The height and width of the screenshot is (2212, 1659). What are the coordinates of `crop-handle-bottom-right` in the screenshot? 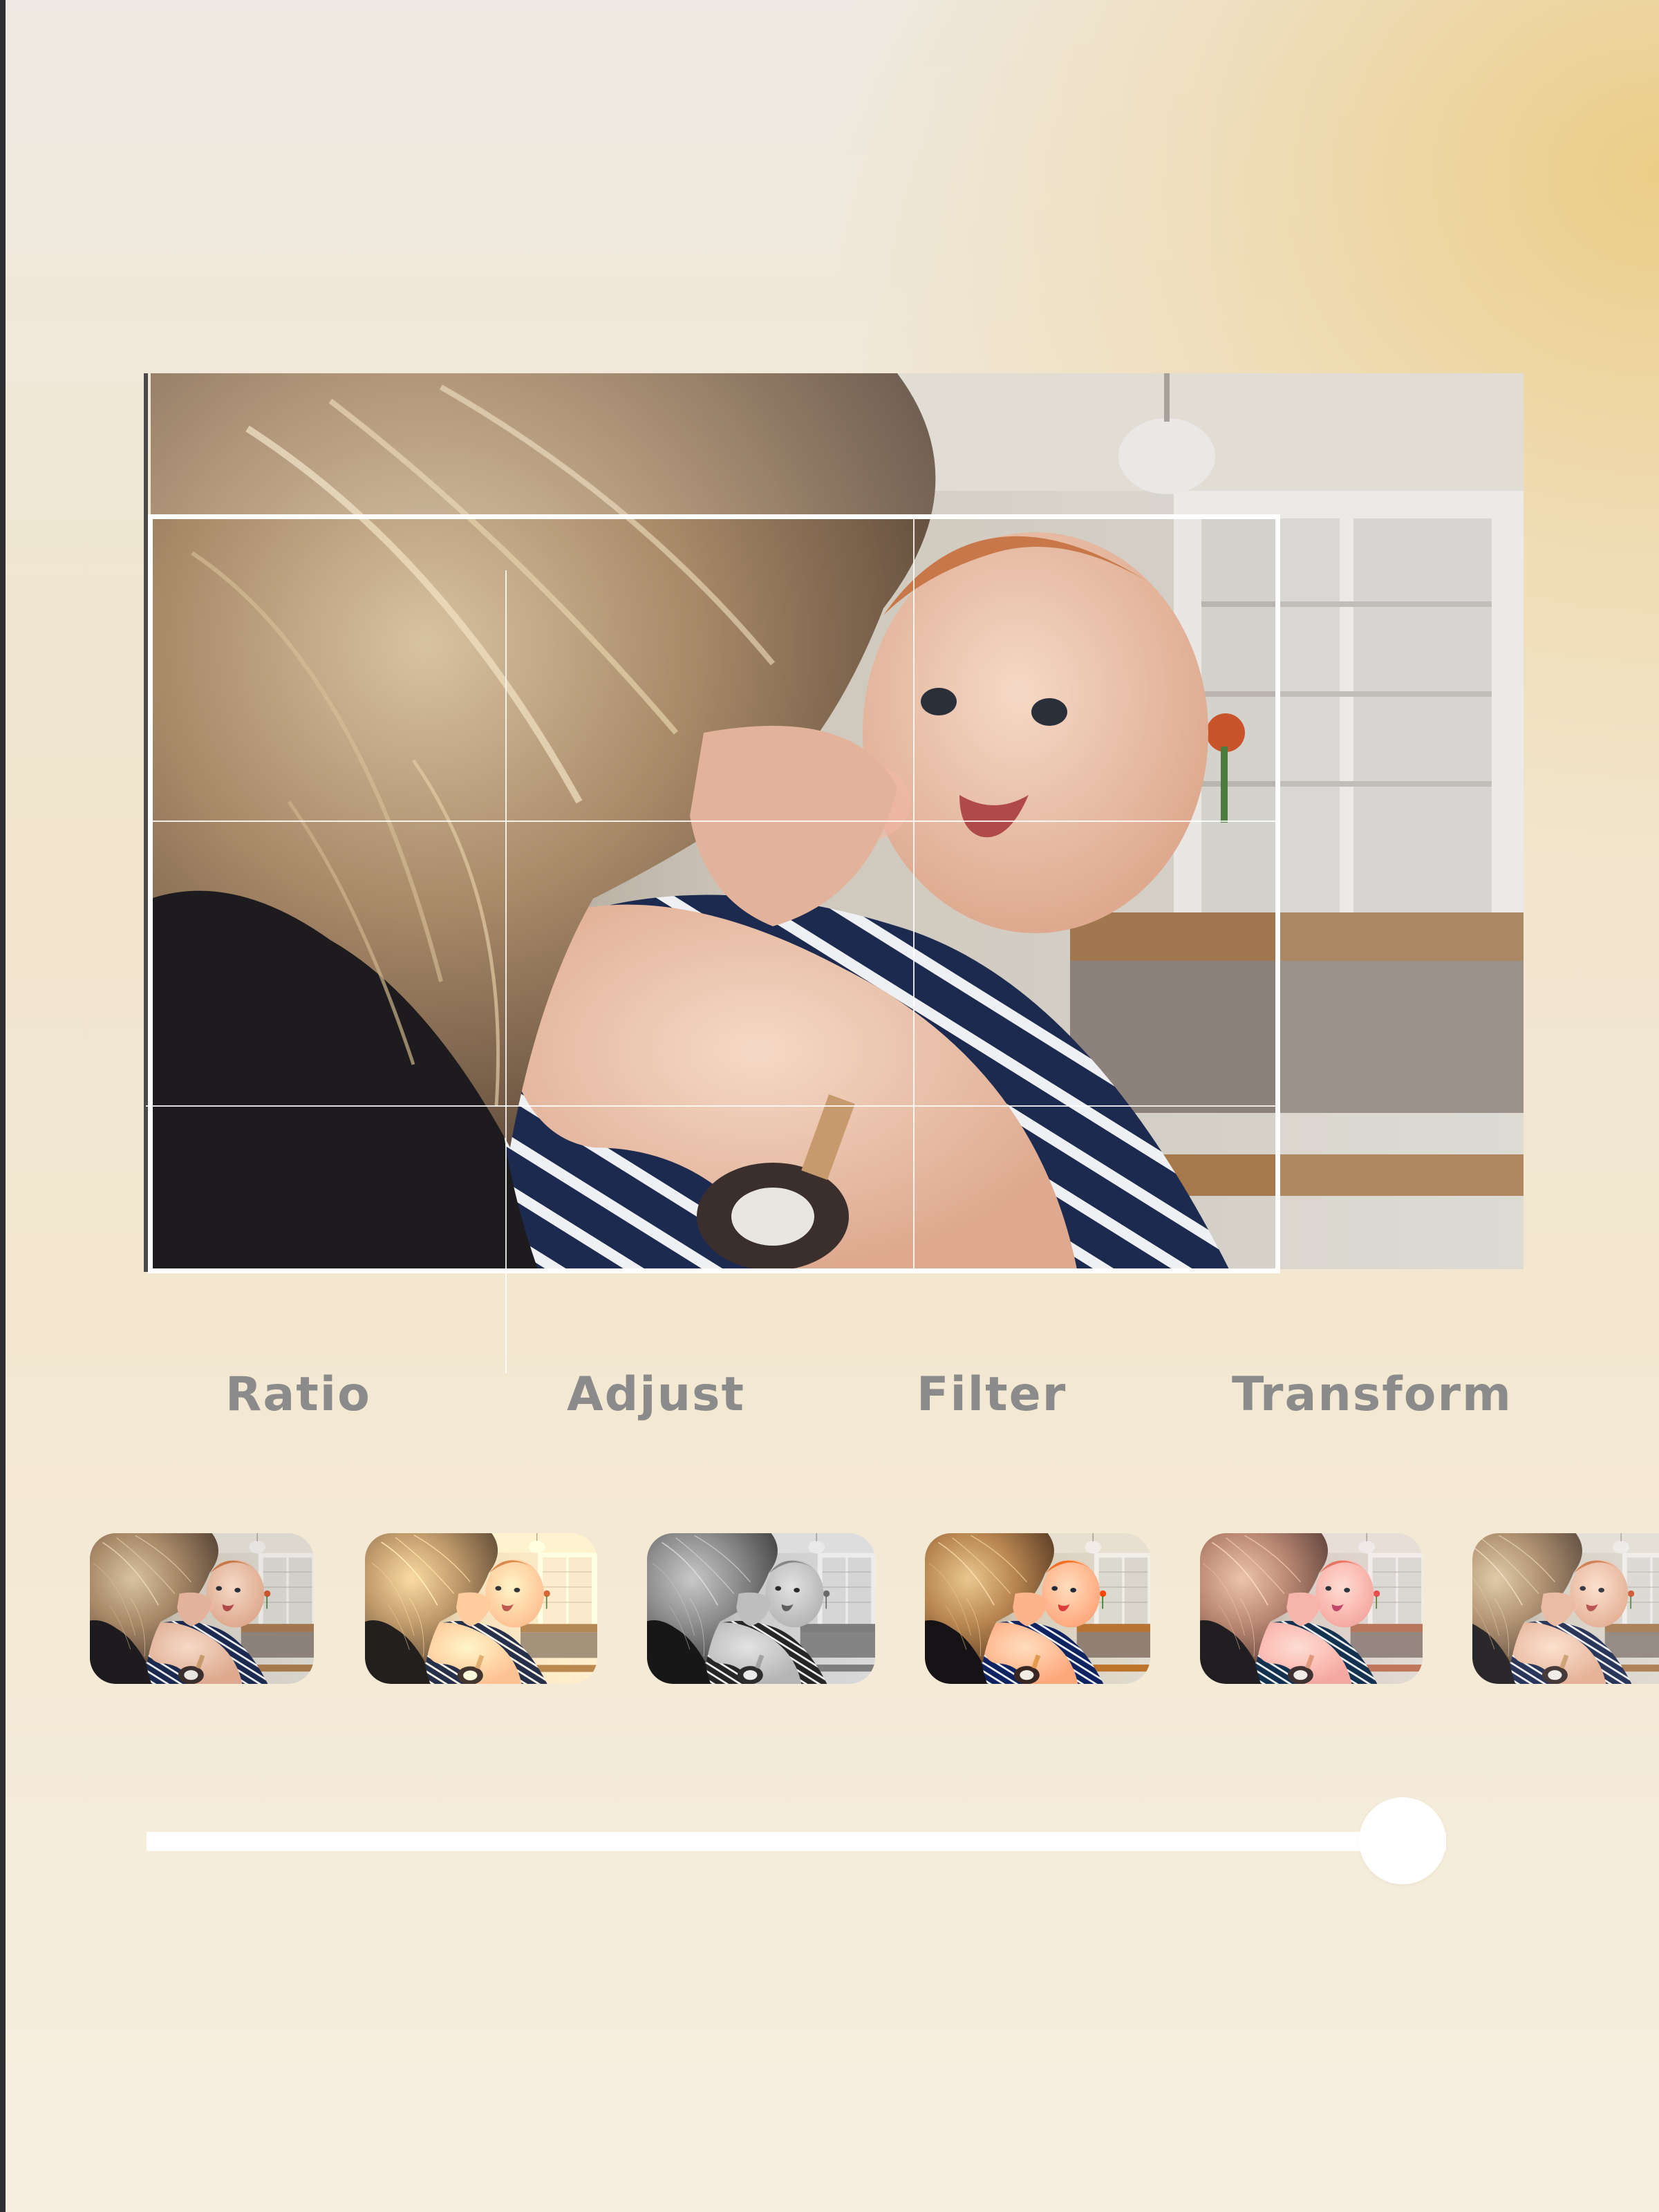 It's located at (1275, 1268).